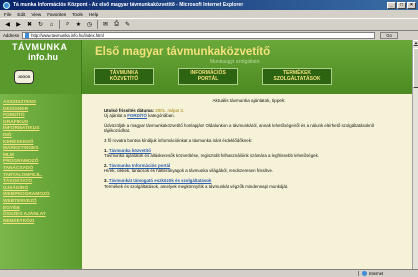 This screenshot has height=277, width=418. What do you see at coordinates (127, 24) in the screenshot?
I see `edit-icon: ✎` at bounding box center [127, 24].